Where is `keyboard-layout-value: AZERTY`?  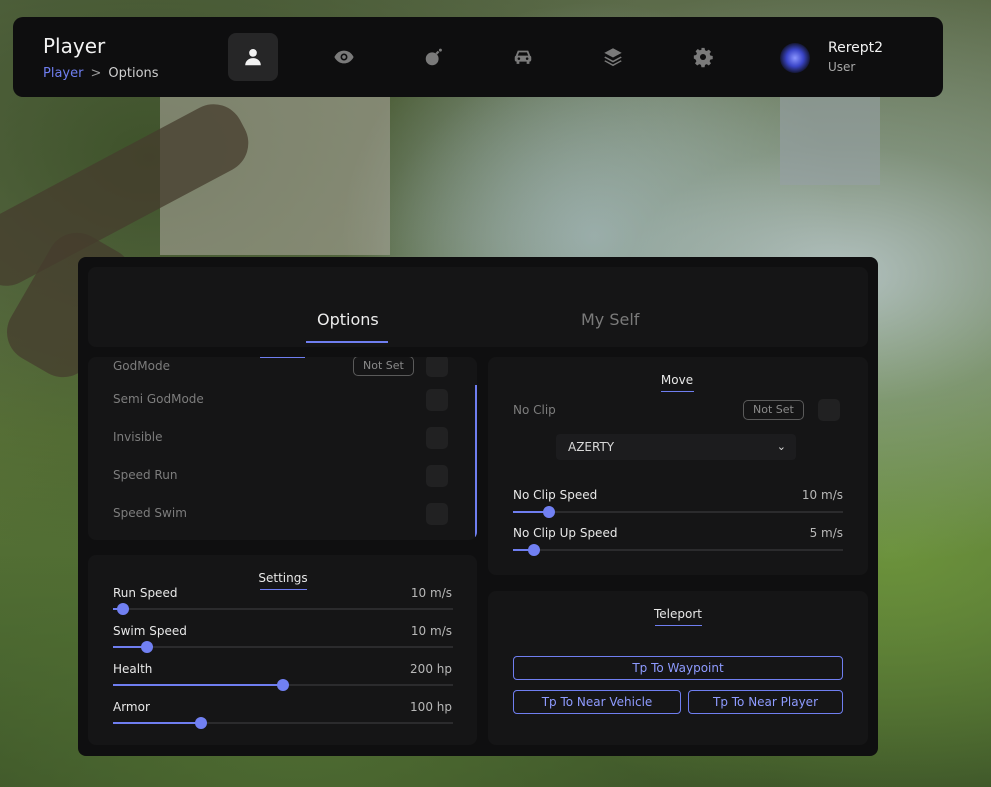
keyboard-layout-value: AZERTY is located at coordinates (591, 447).